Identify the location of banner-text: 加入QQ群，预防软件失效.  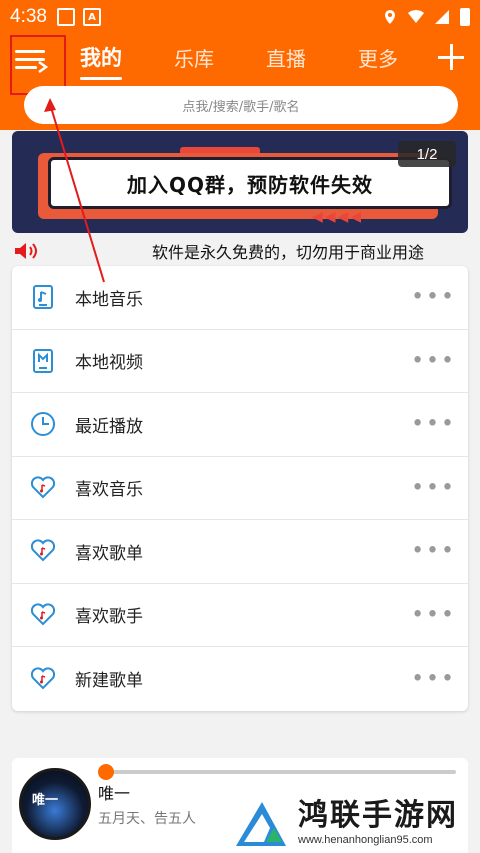
(250, 183).